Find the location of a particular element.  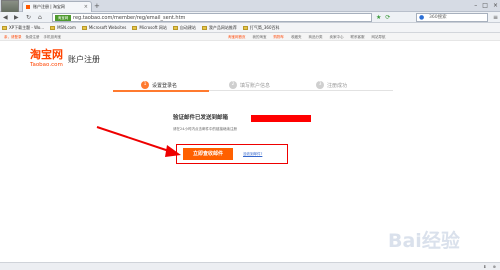

new-tab-button: + is located at coordinates (97, 6).